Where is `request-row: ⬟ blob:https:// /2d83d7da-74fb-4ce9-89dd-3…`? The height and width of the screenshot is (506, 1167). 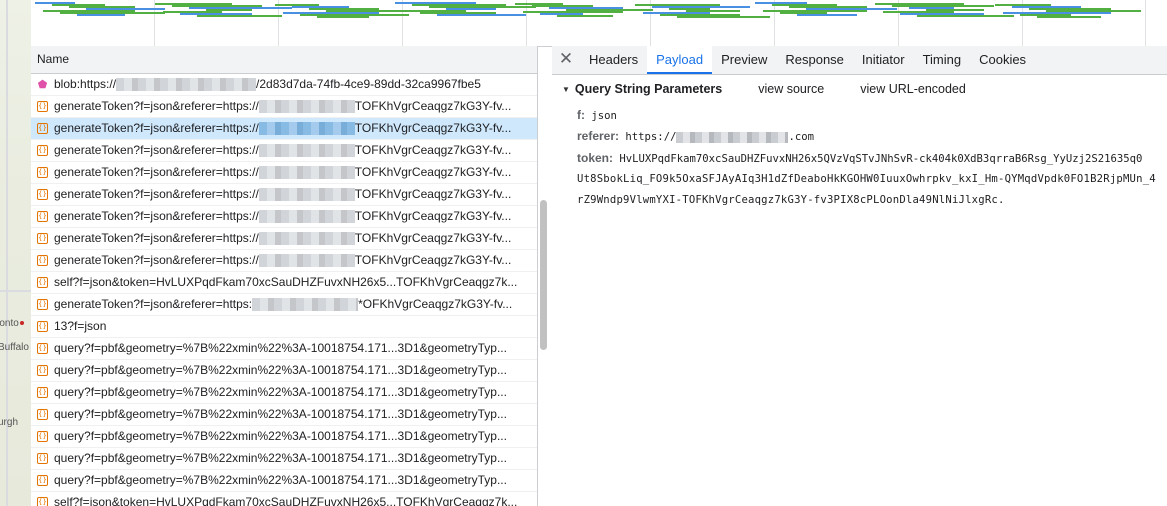 request-row: ⬟ blob:https:// /2d83d7da-74fb-4ce9-89dd-3… is located at coordinates (284, 85).